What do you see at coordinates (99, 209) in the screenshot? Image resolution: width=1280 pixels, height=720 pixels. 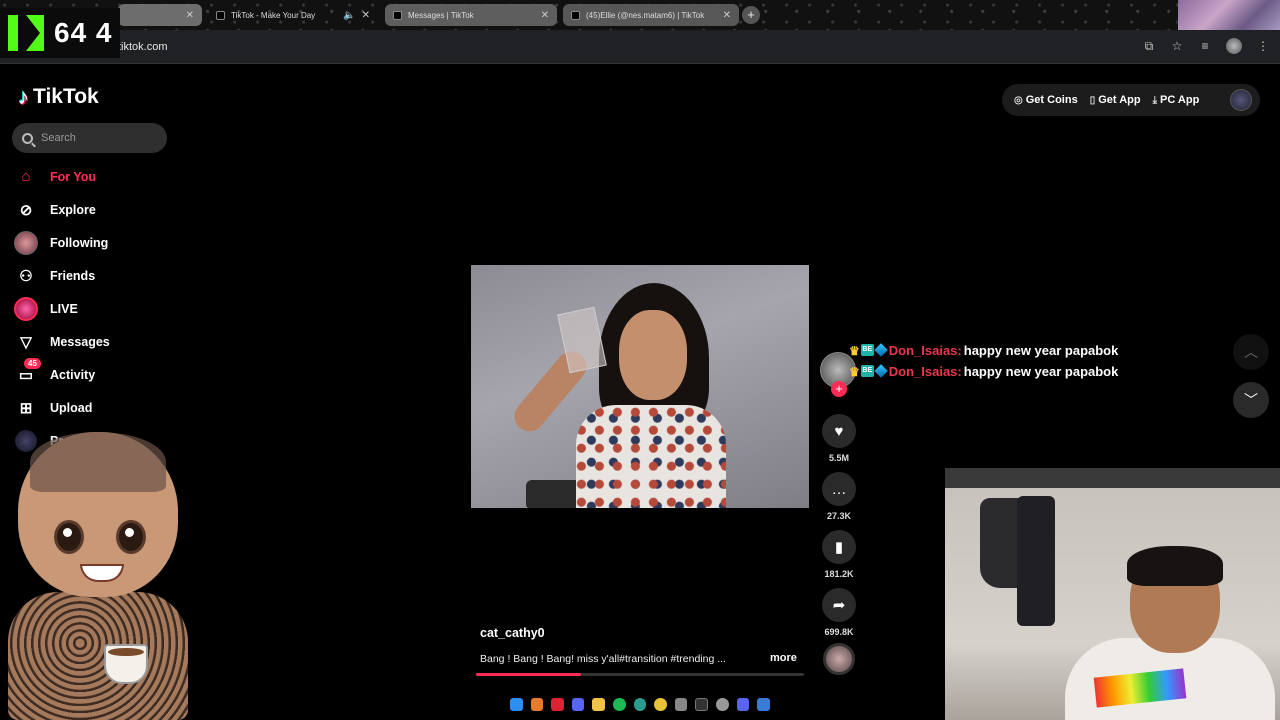 I see `sidebar-item-explore: ⊘ Explore` at bounding box center [99, 209].